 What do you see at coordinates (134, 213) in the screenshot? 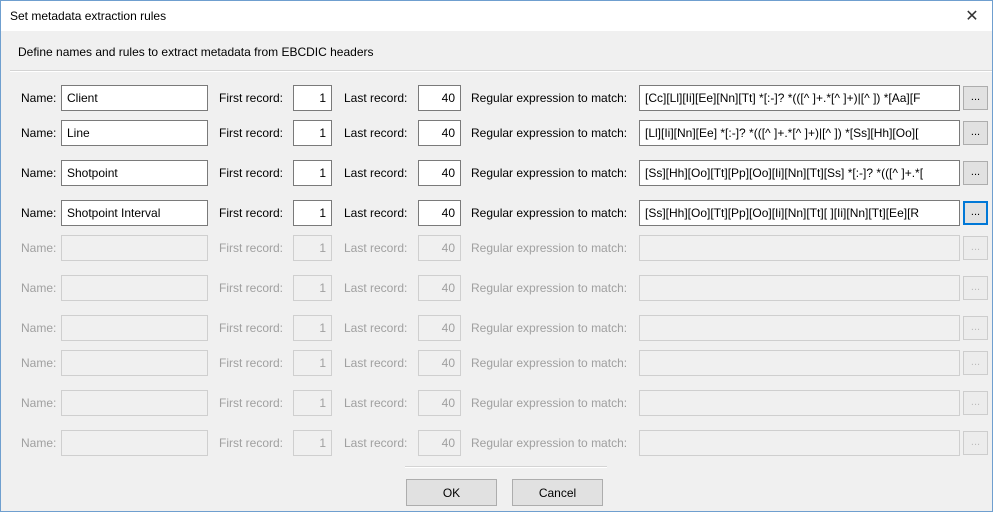
I see `rule-name-field: Shotpoint Interval` at bounding box center [134, 213].